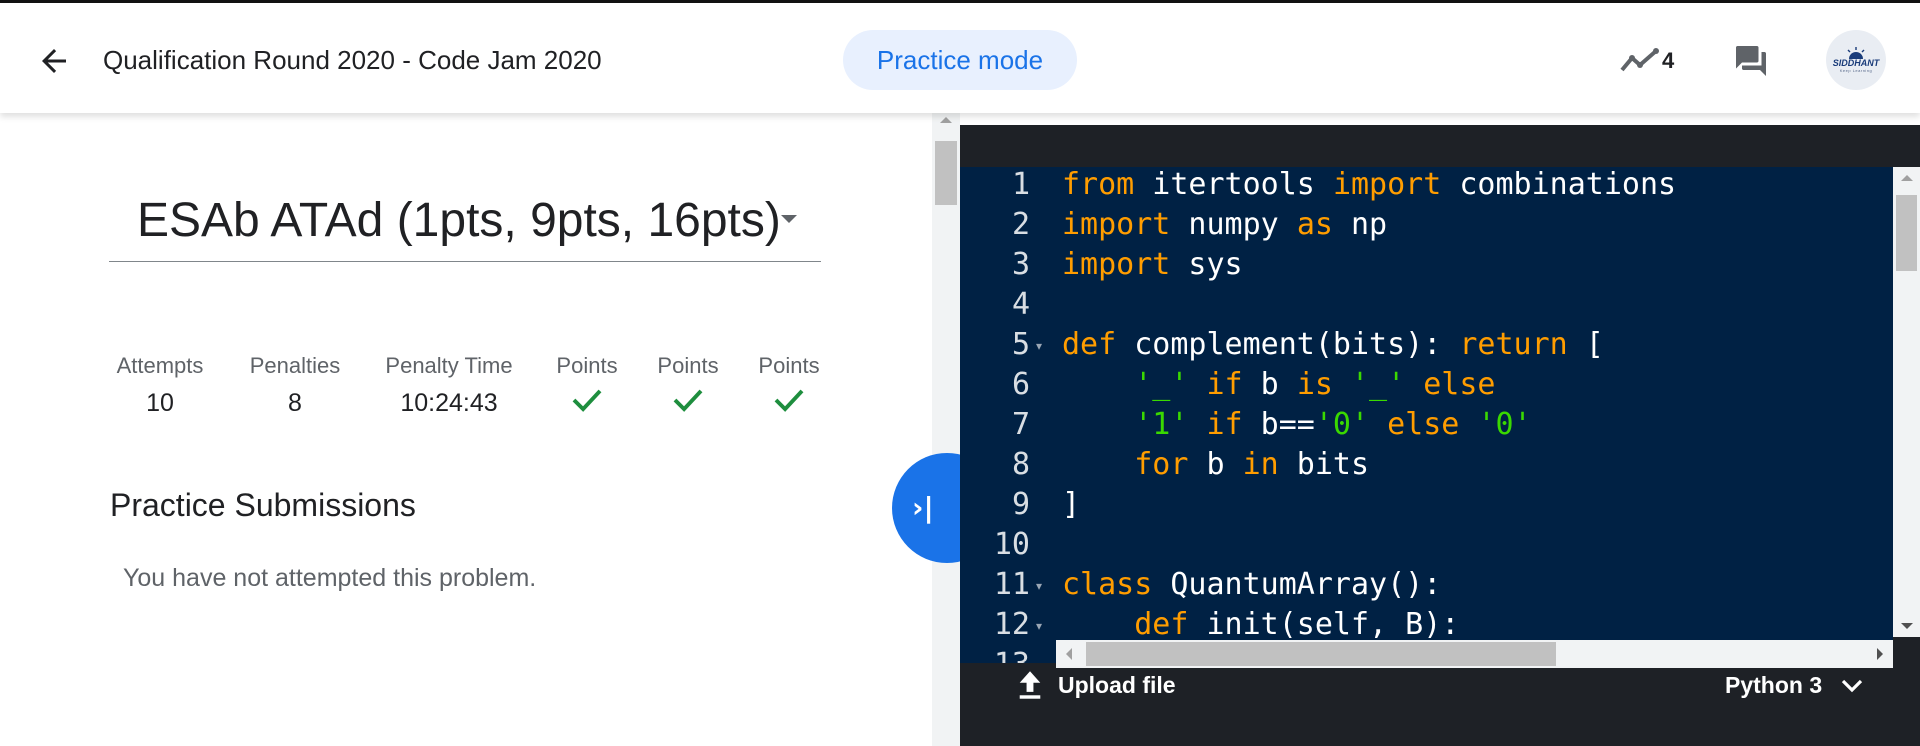 The image size is (1920, 746). Describe the element at coordinates (960, 60) in the screenshot. I see `practice-mode-button: Practice mode` at that location.